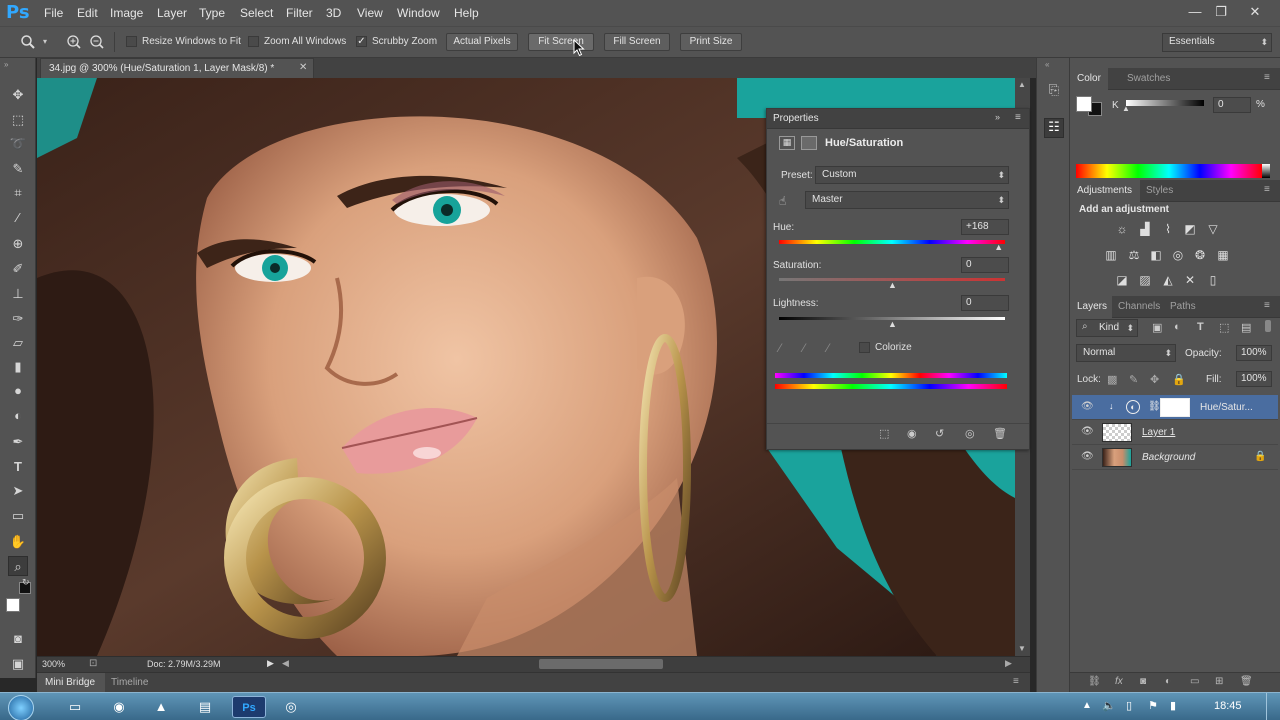 The image size is (1280, 720). What do you see at coordinates (1089, 78) in the screenshot?
I see `color-tab: Color` at bounding box center [1089, 78].